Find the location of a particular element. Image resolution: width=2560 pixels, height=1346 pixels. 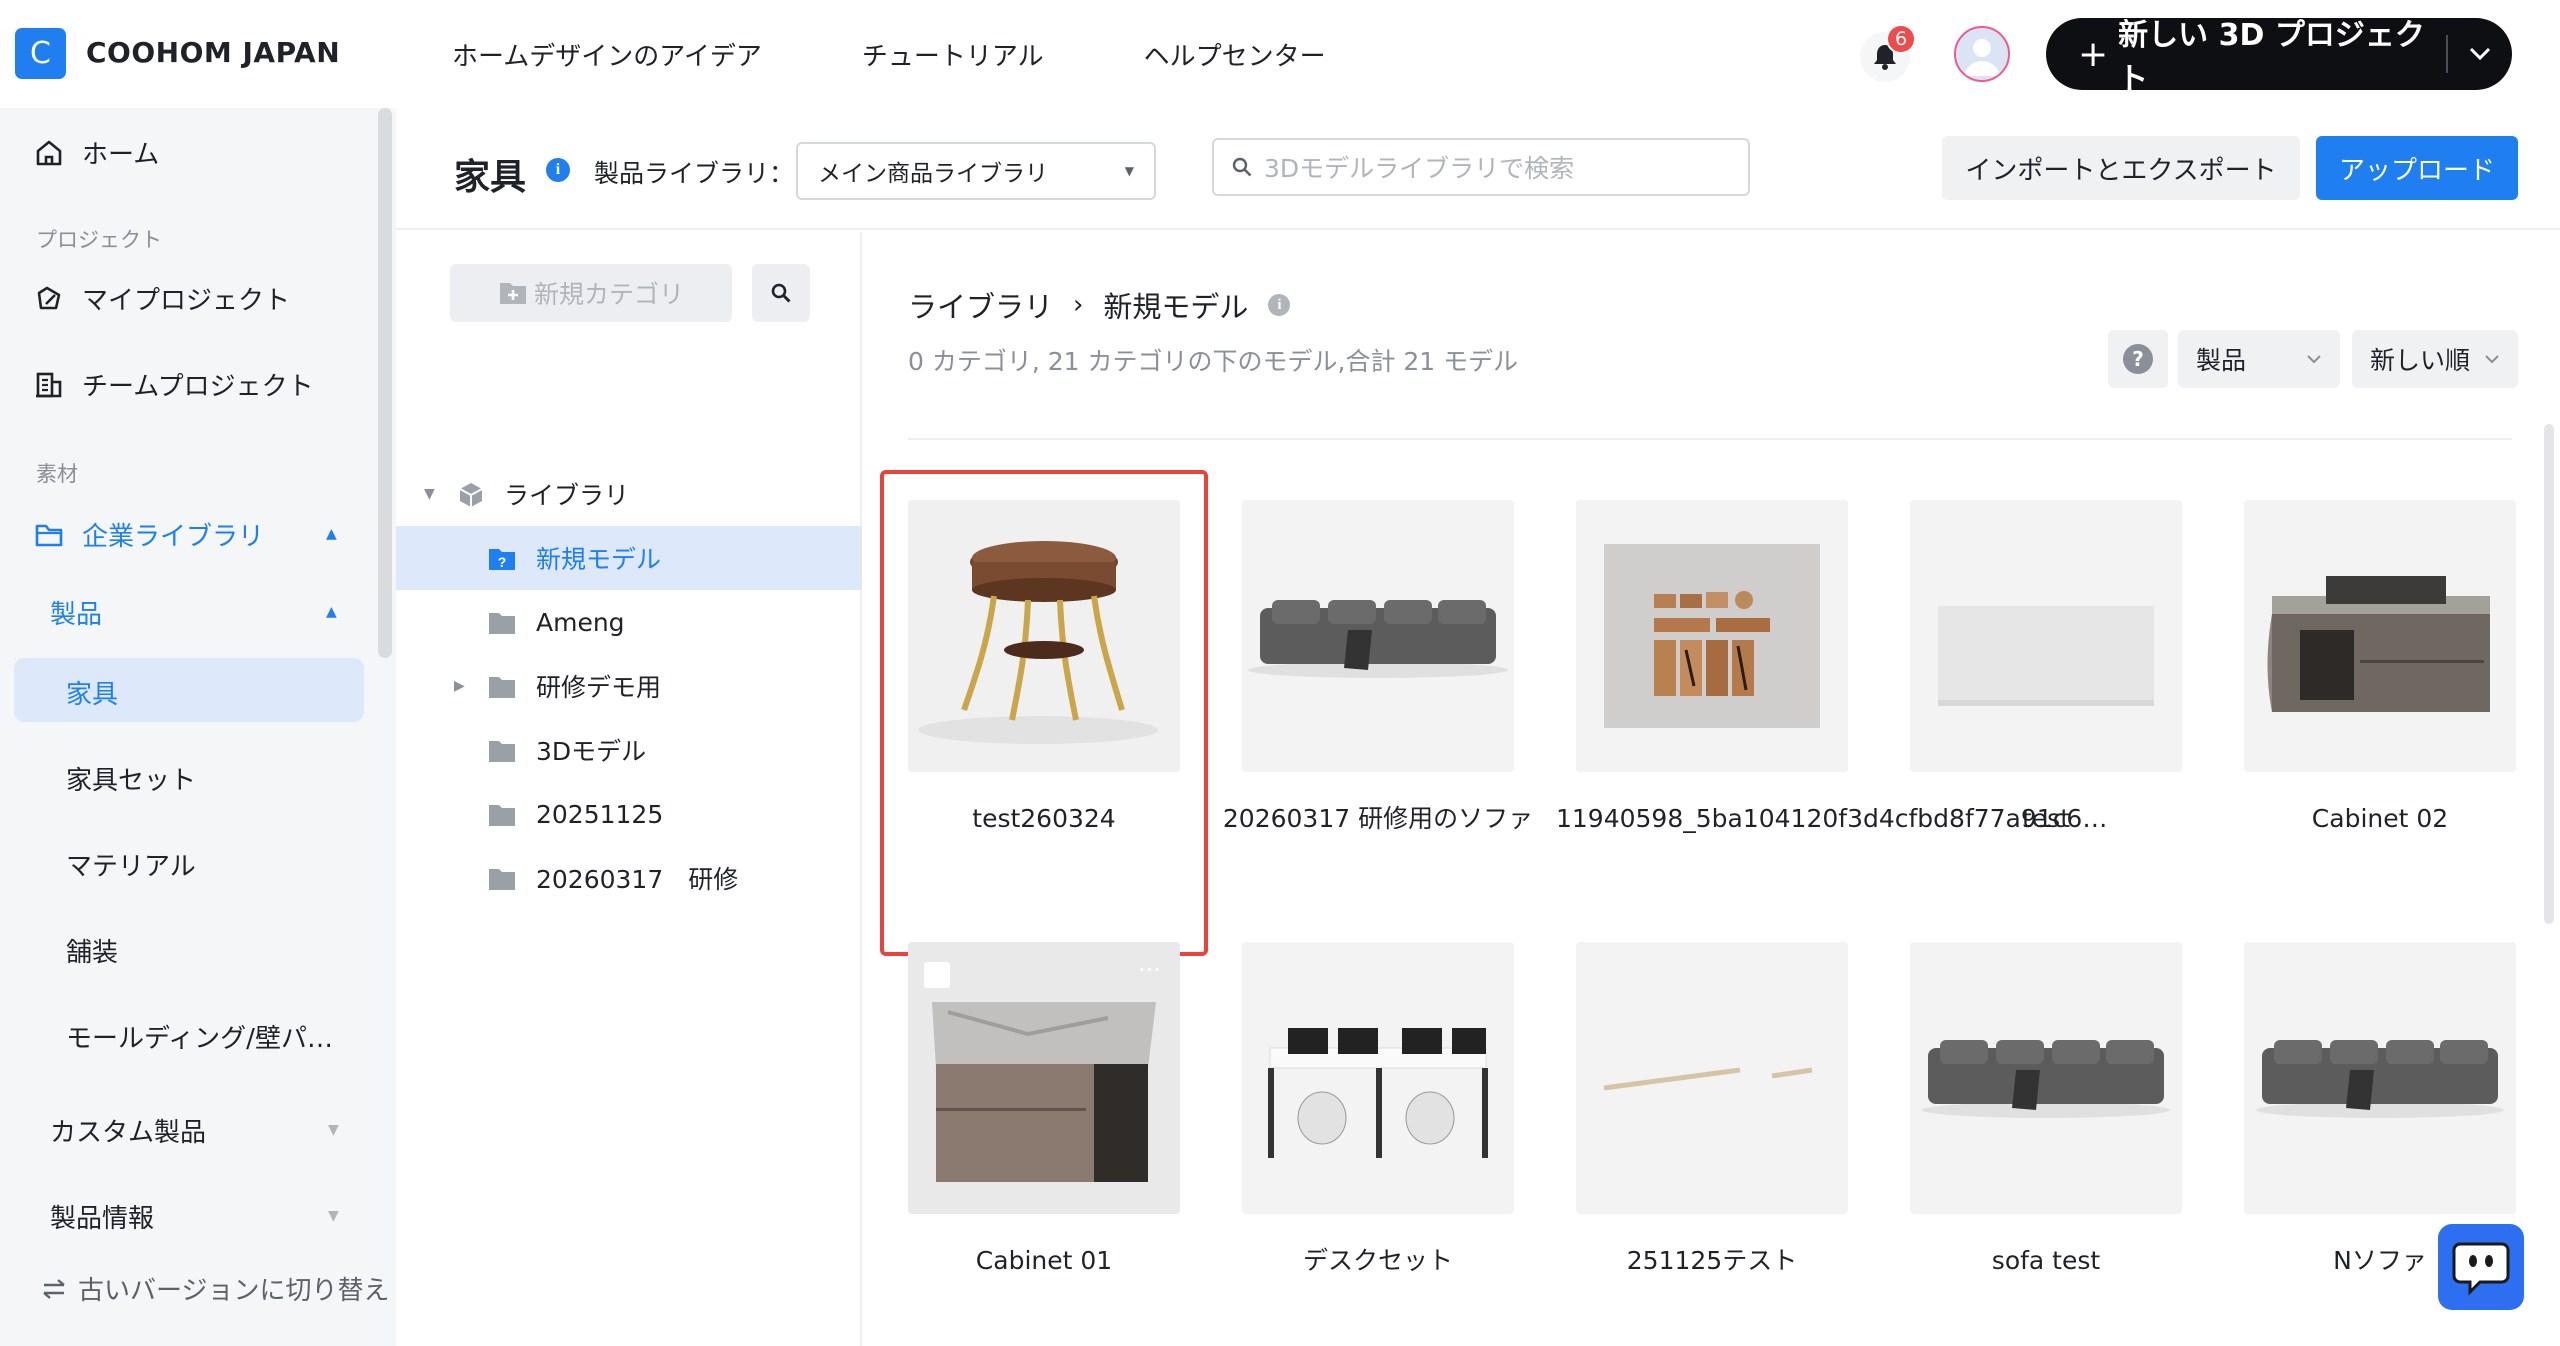

pencil-box-icon is located at coordinates (49, 297).